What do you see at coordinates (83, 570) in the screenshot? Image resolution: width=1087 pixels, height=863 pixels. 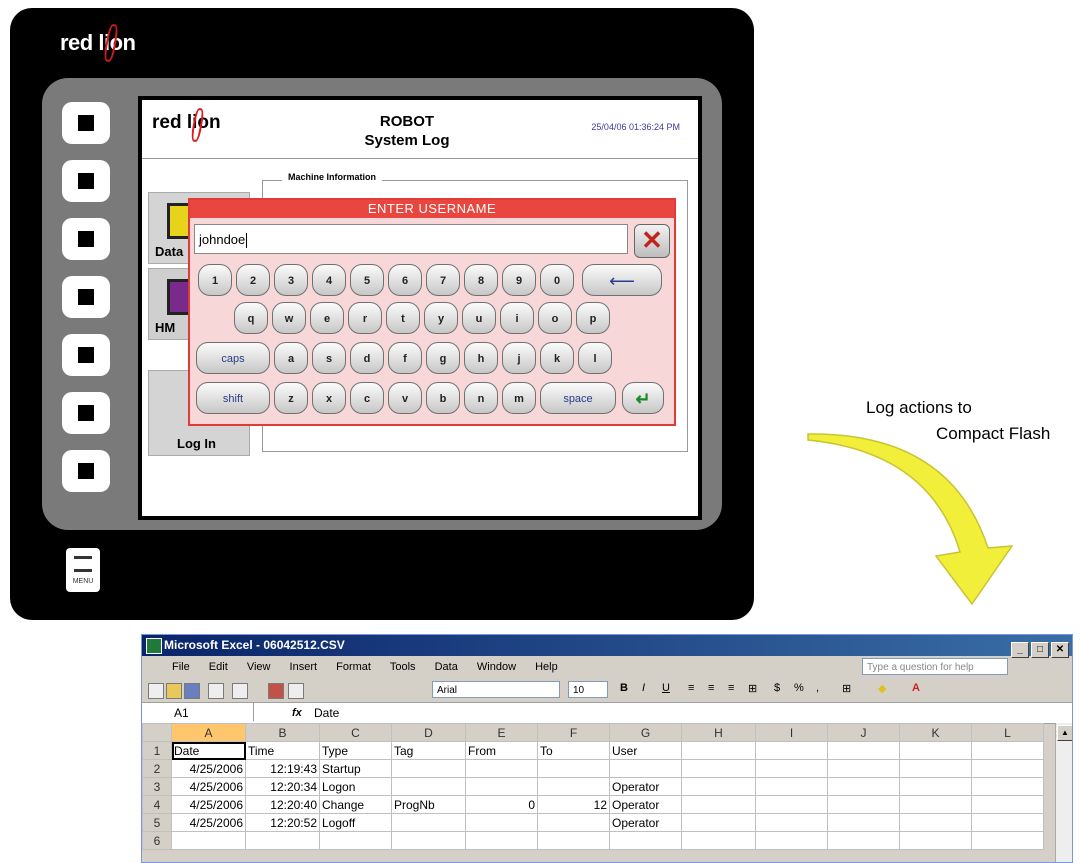 I see `menu-button: MENU` at bounding box center [83, 570].